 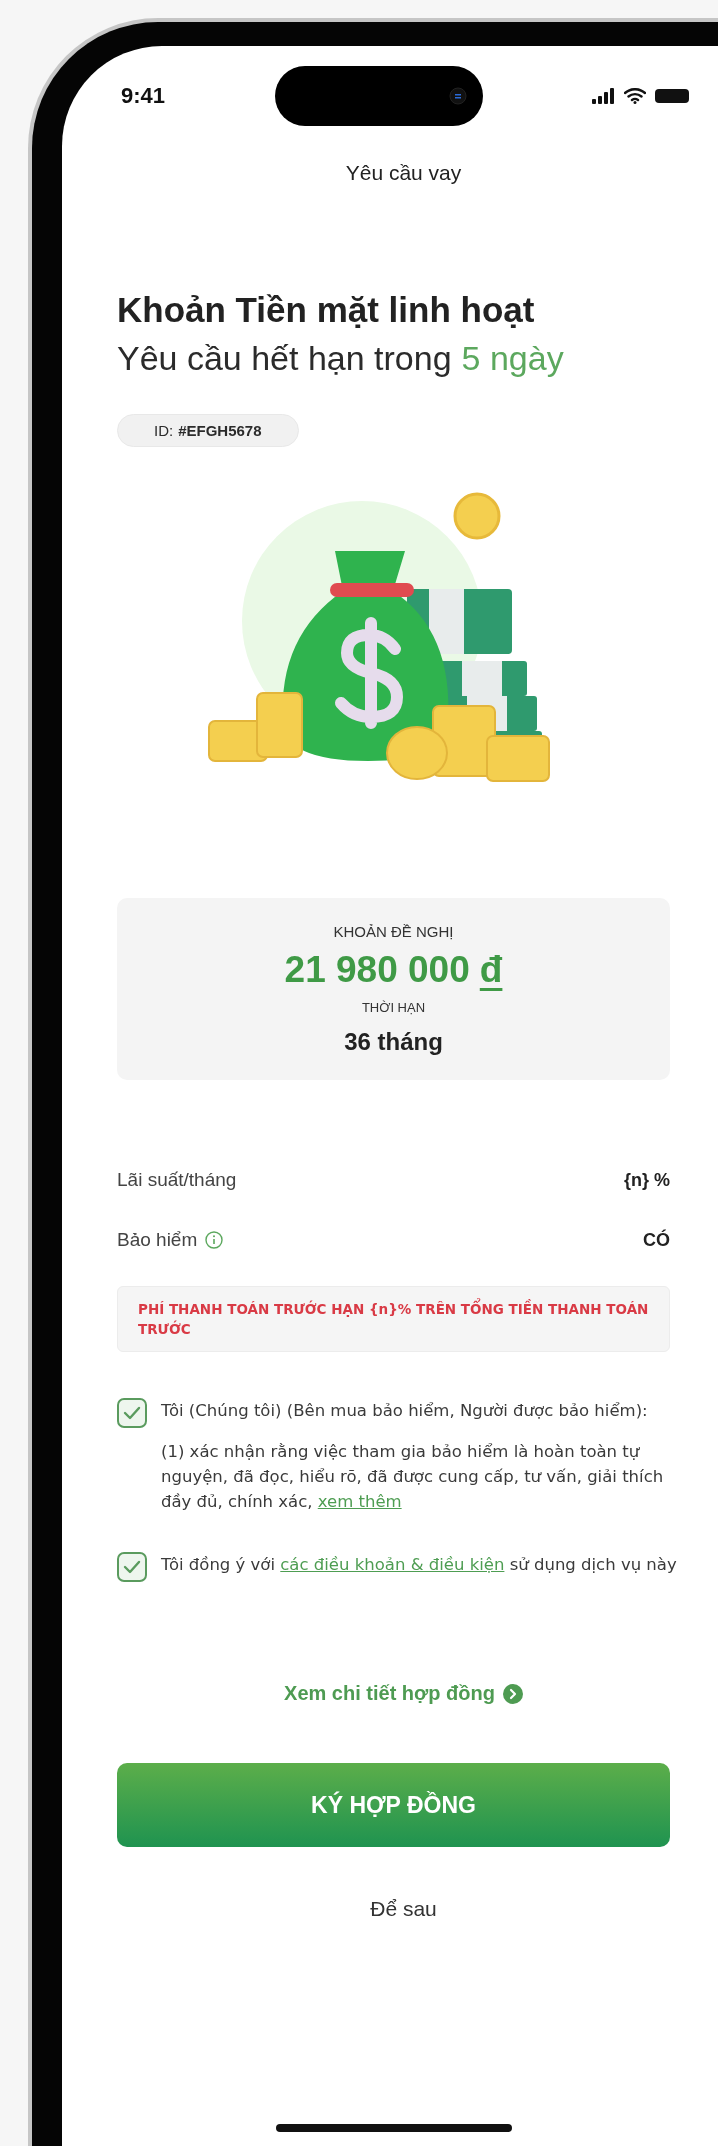 I want to click on detail-label: Bảo hiểm, so click(x=157, y=1240).